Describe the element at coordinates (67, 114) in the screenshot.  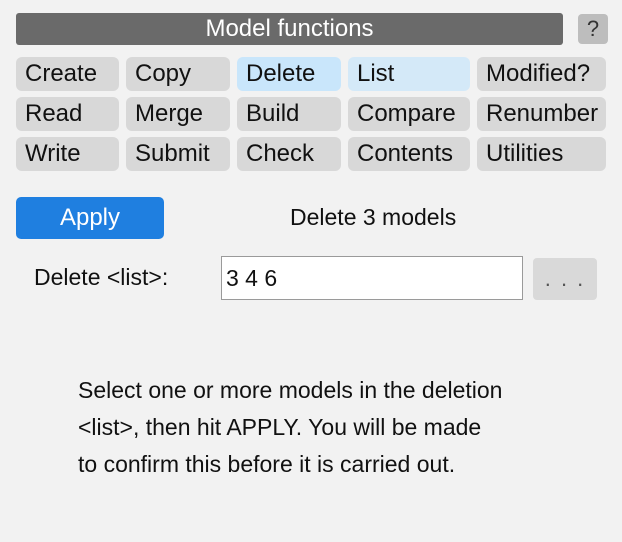
I see `read-button: Read` at that location.